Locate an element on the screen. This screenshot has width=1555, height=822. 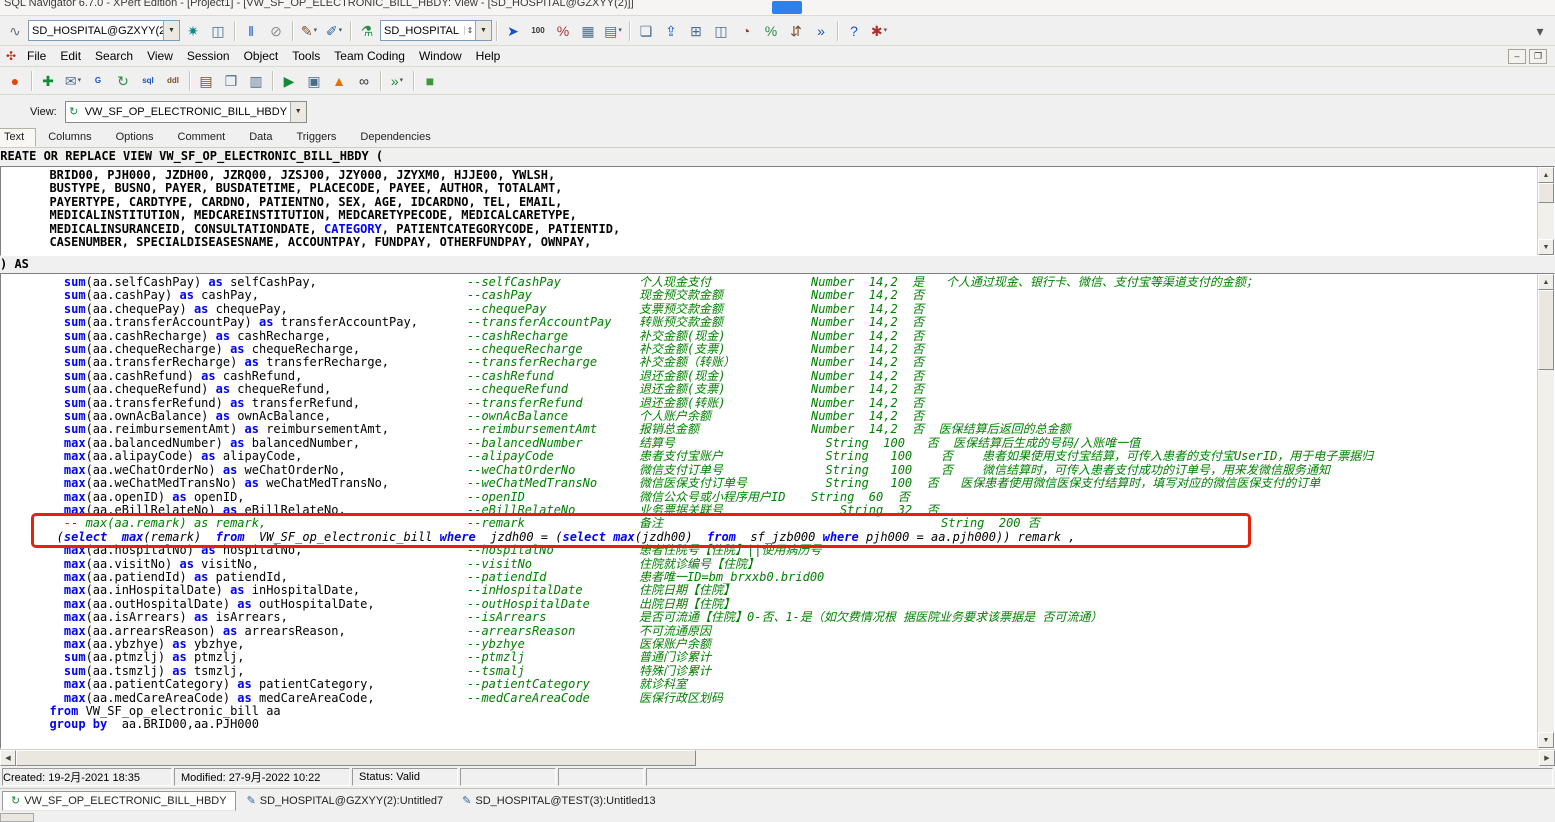
describe-icon: ✎ ▾ is located at coordinates (309, 30).